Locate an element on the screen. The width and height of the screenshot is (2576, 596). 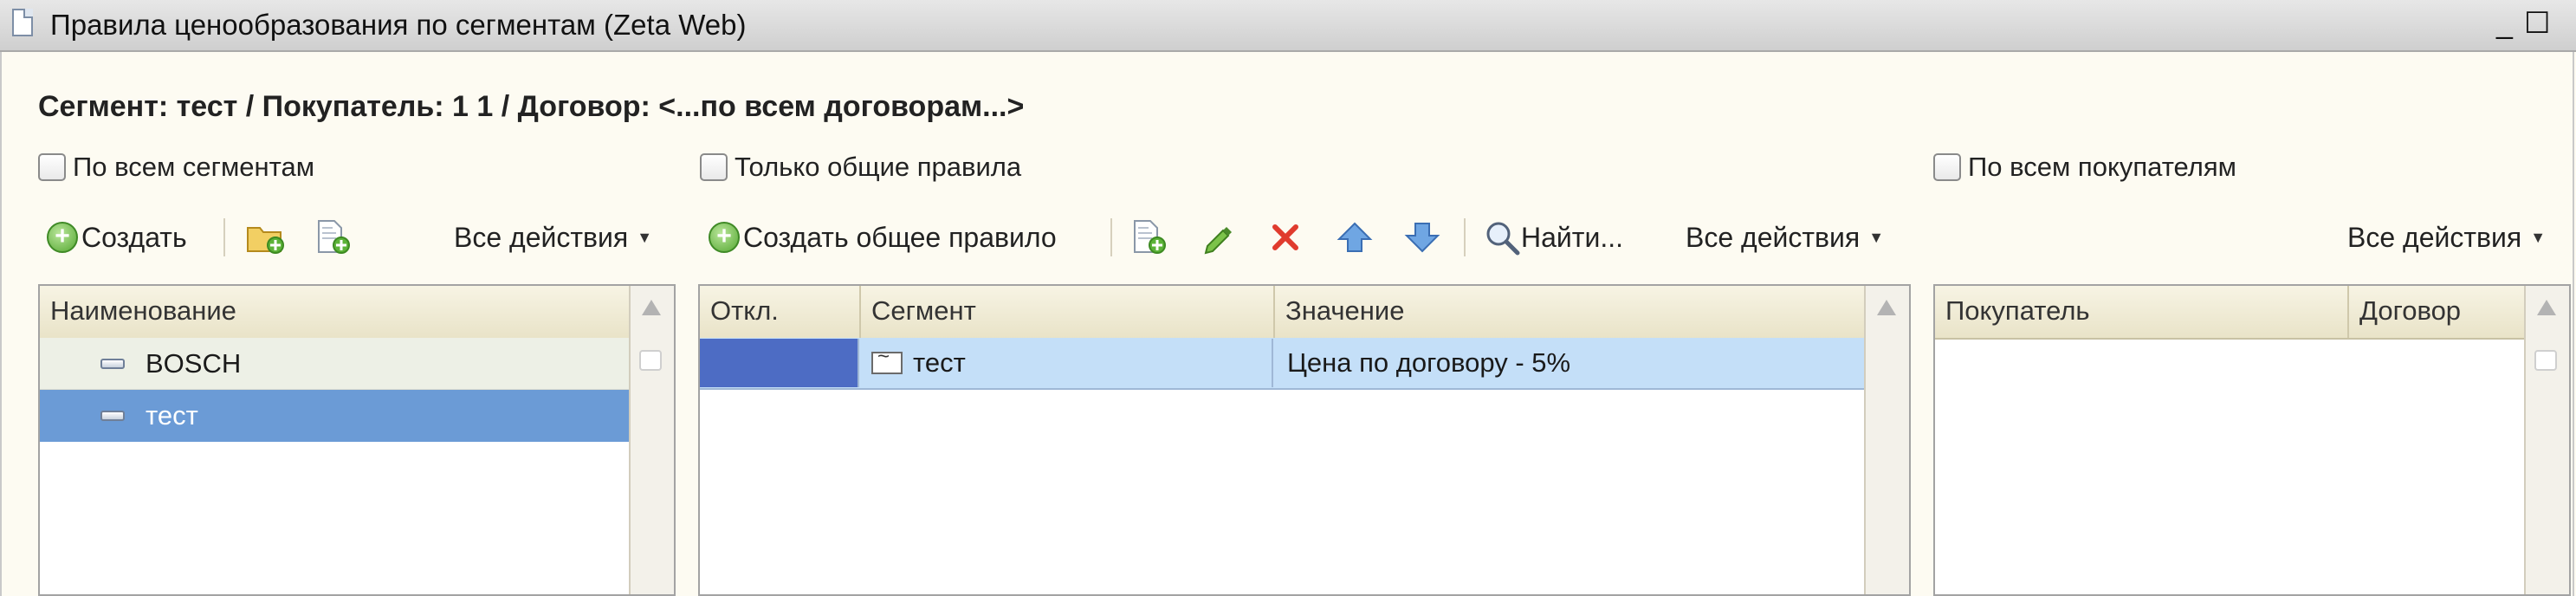
row-name: BOSCH is located at coordinates (194, 363).